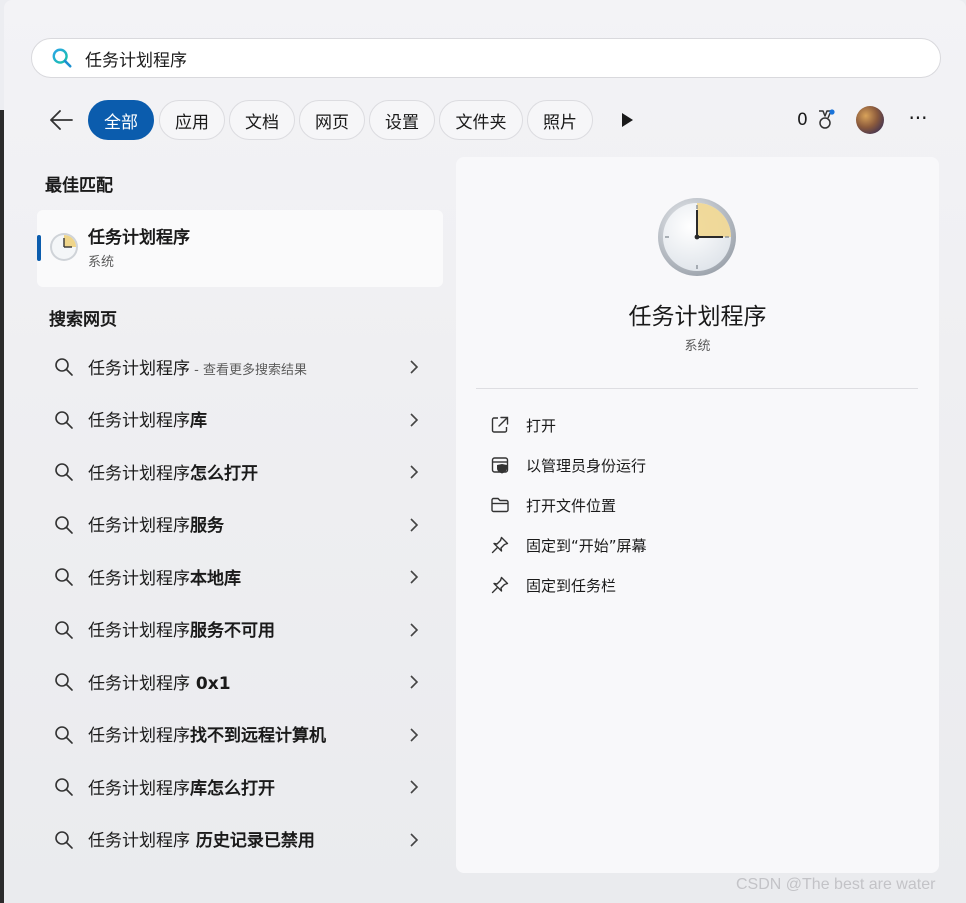  Describe the element at coordinates (402, 120) in the screenshot. I see `tab-settings: 设置` at that location.